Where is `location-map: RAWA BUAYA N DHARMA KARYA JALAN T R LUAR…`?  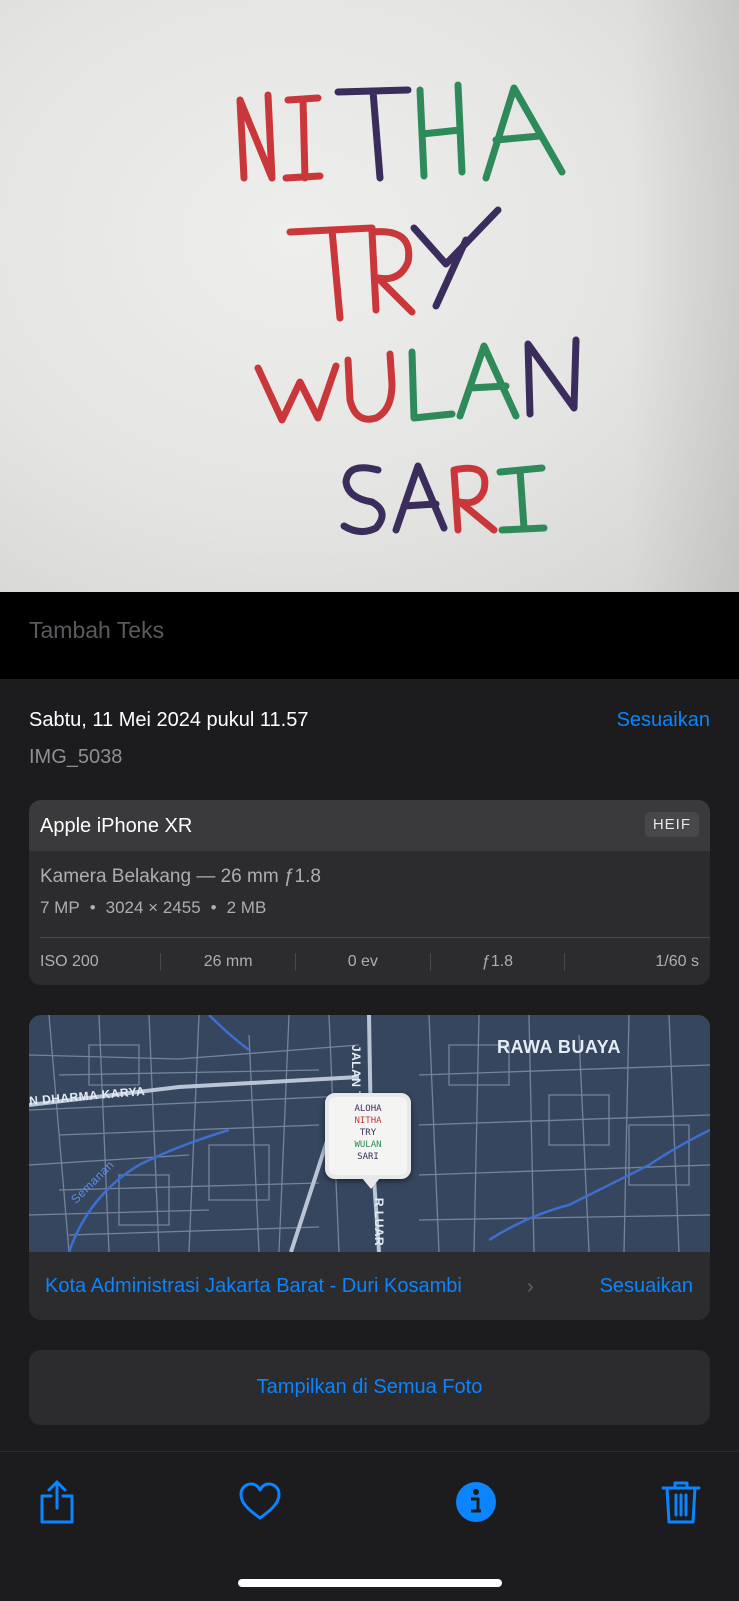 location-map: RAWA BUAYA N DHARMA KARYA JALAN T R LUAR… is located at coordinates (369, 1133).